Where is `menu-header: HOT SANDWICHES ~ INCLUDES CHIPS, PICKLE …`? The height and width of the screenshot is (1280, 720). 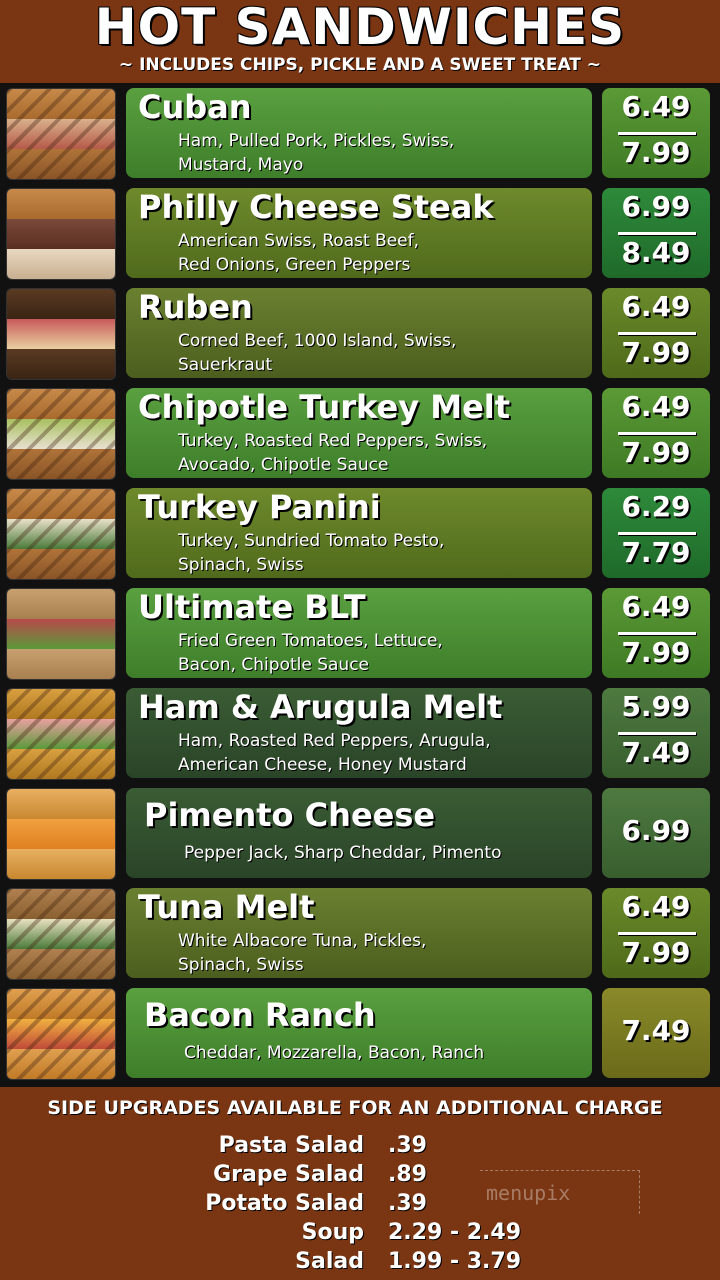 menu-header: HOT SANDWICHES ~ INCLUDES CHIPS, PICKLE … is located at coordinates (360, 41).